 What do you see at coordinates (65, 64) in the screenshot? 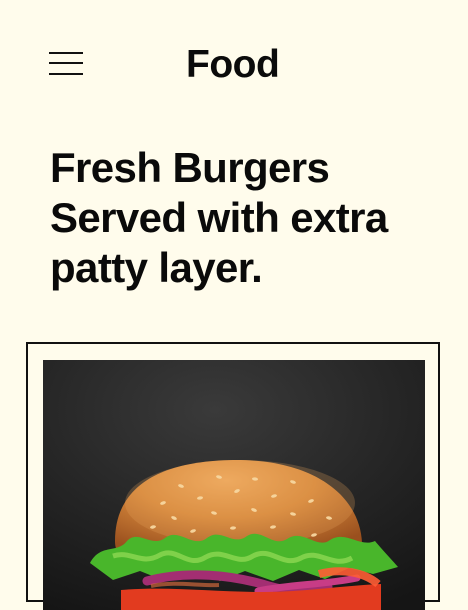
I see `menu-button` at bounding box center [65, 64].